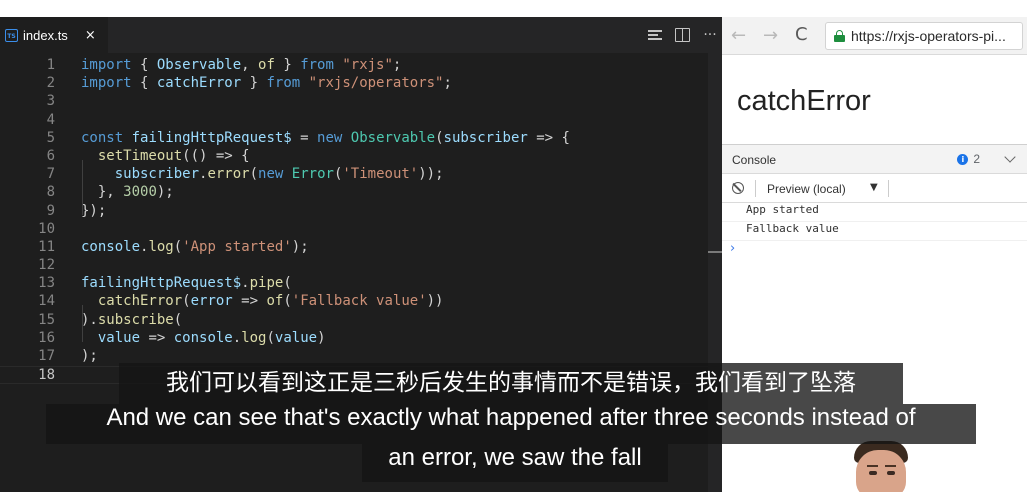 The image size is (1027, 492). I want to click on more-icon: ···, so click(710, 35).